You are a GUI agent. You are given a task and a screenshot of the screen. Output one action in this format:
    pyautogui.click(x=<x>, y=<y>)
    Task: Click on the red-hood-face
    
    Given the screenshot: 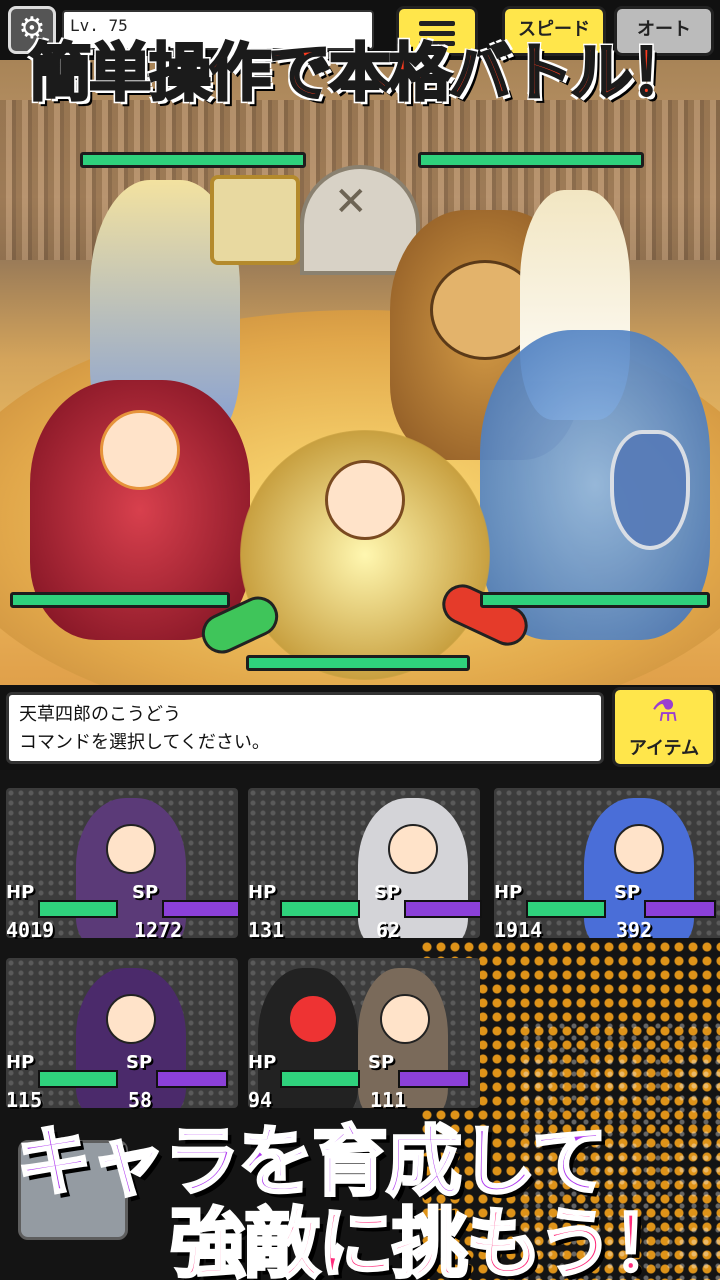 What is the action you would take?
    pyautogui.click(x=140, y=450)
    